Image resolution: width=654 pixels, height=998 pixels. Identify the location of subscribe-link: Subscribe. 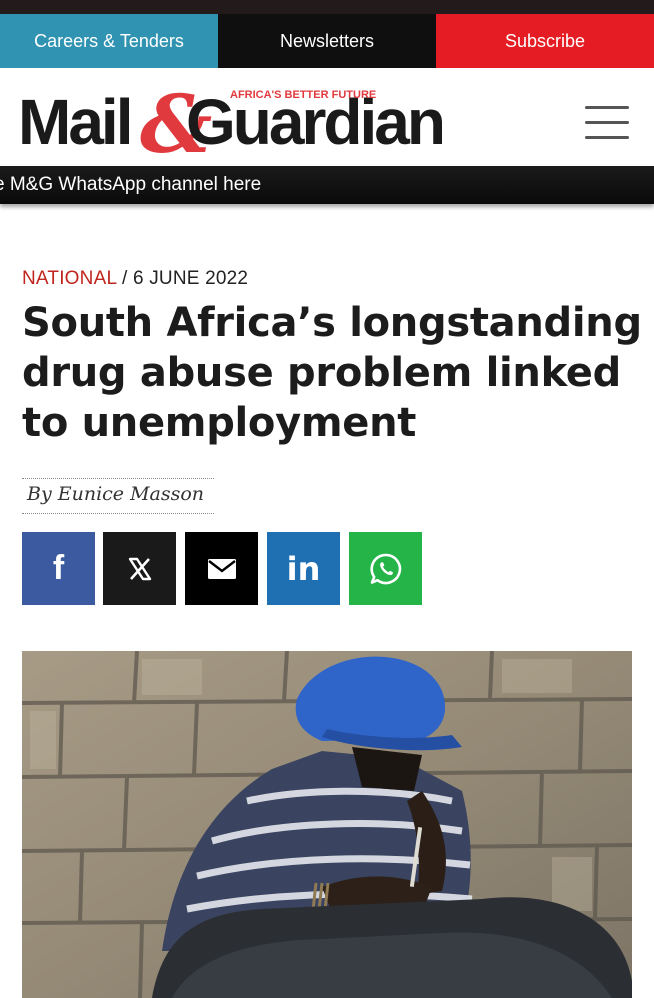
(545, 41).